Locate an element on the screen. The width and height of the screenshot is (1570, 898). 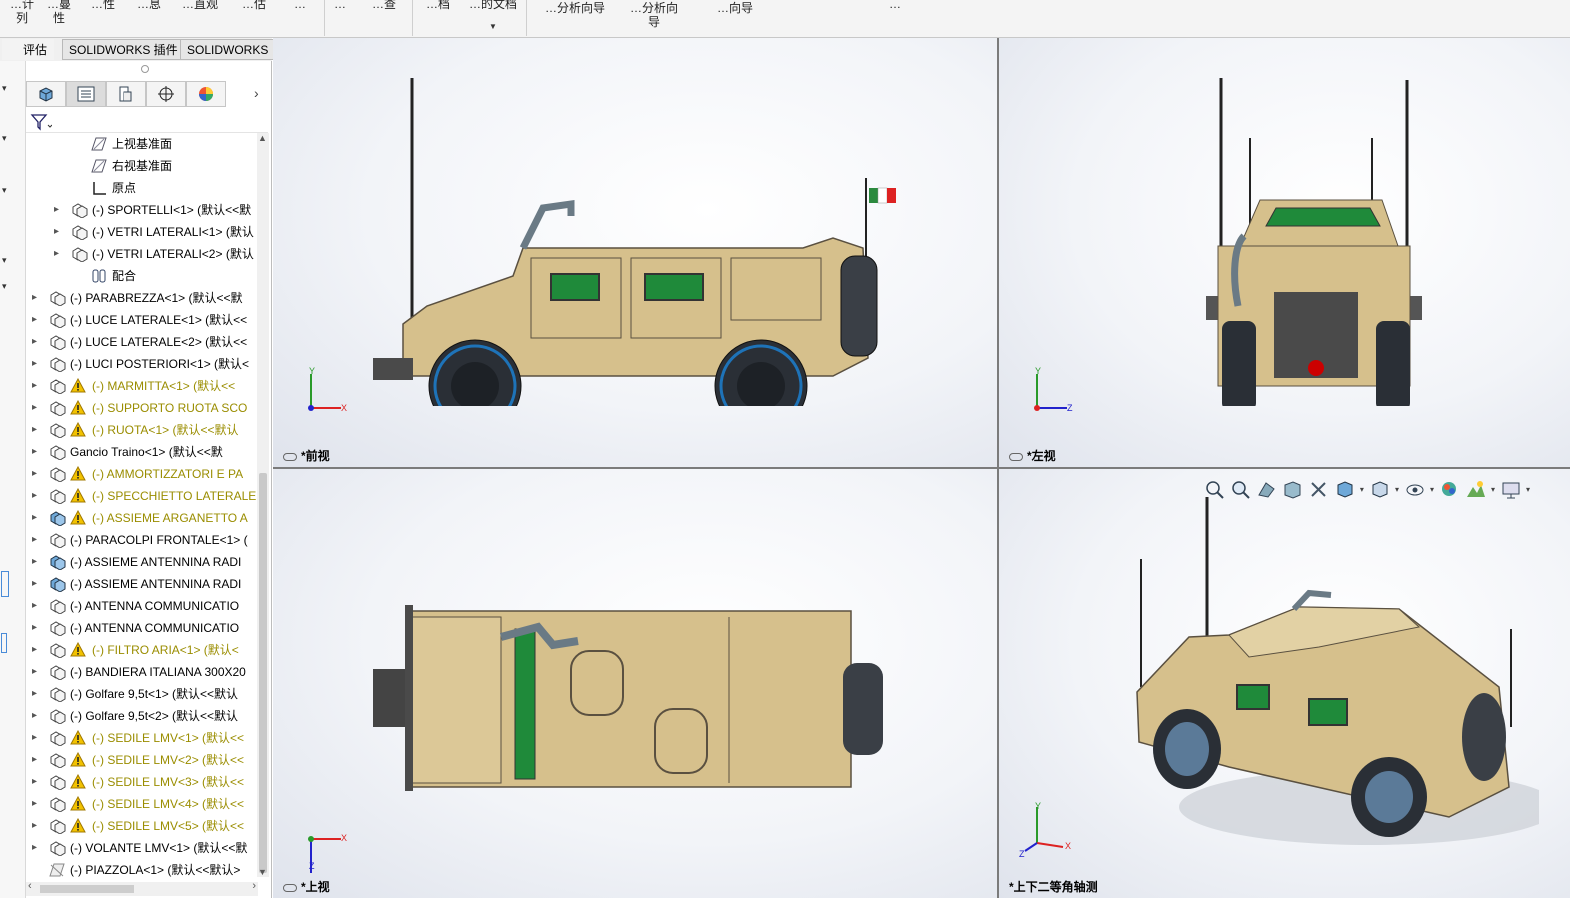
ribbon-item: …息 is located at coordinates (149, 5).